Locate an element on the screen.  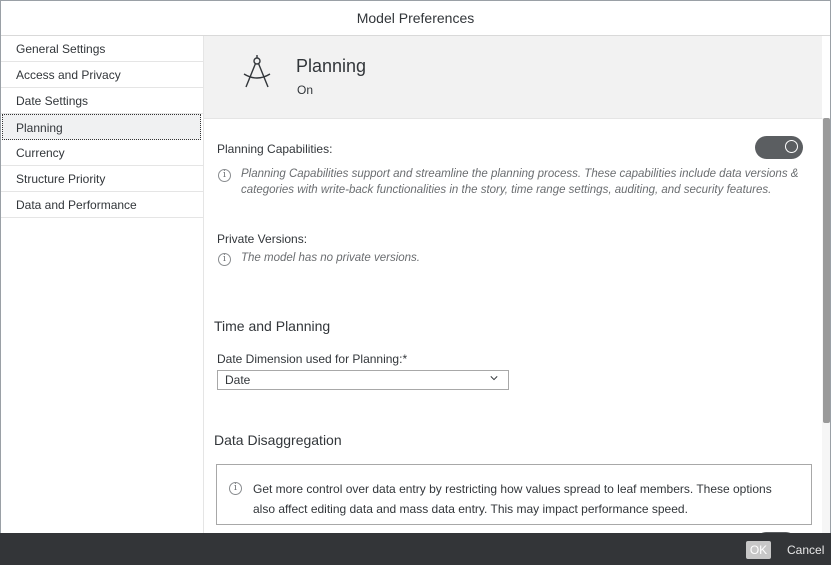
page-subtitle: On is located at coordinates (305, 90).